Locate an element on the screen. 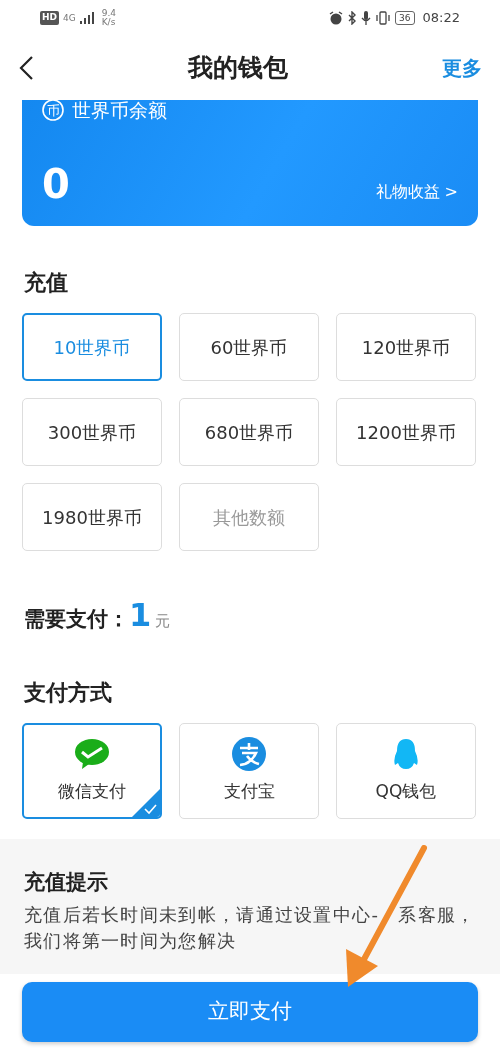 The width and height of the screenshot is (500, 1051). amount-option: 60世界币 is located at coordinates (249, 347).